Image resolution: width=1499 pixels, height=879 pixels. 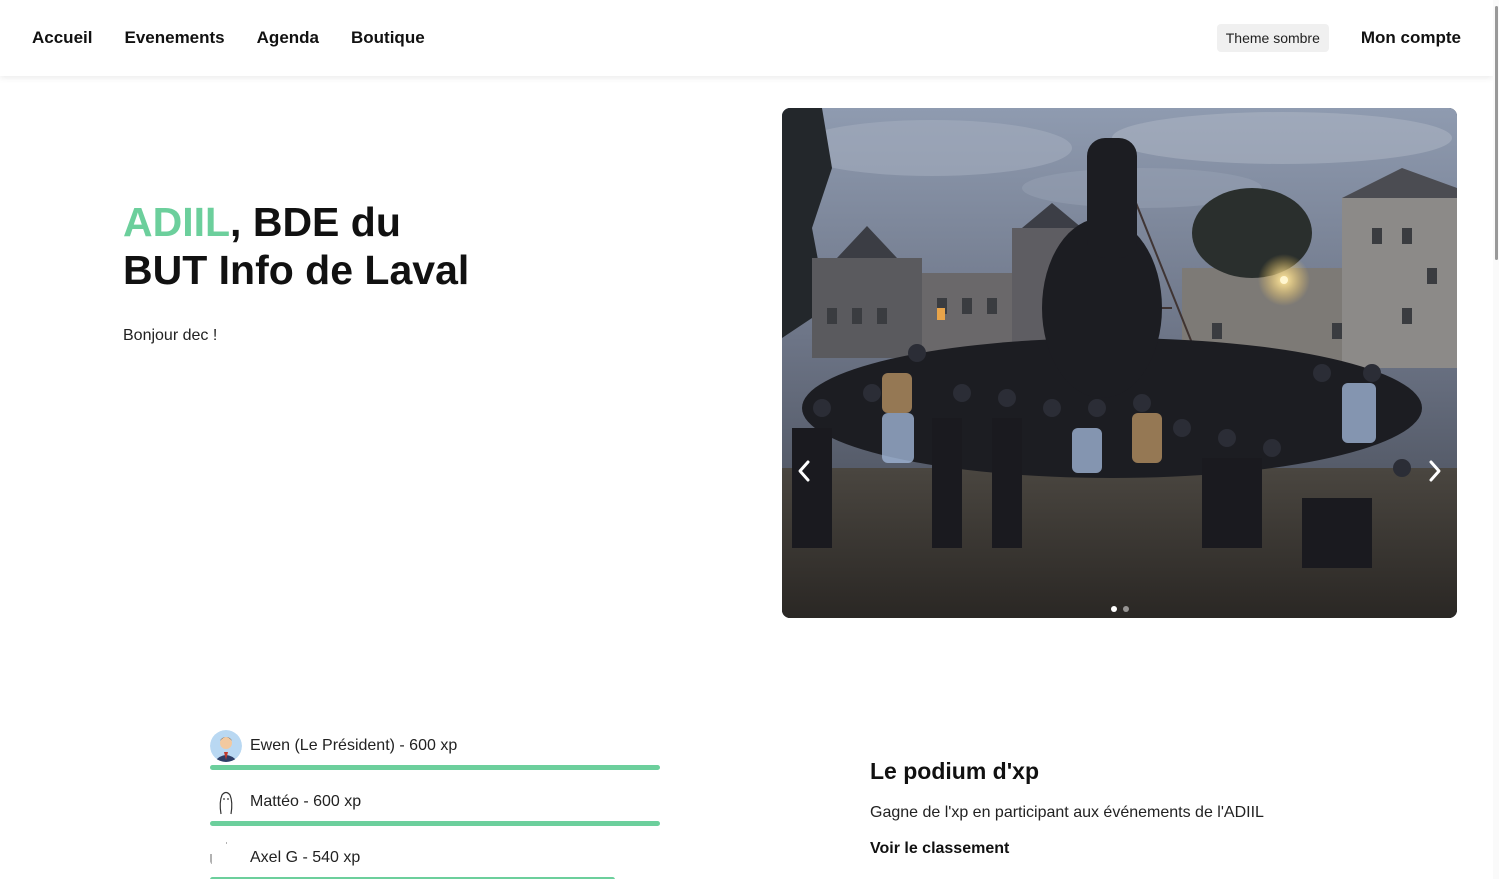 What do you see at coordinates (403, 246) in the screenshot?
I see `hero-title: ADIIL, BDE du BUT Info de Laval` at bounding box center [403, 246].